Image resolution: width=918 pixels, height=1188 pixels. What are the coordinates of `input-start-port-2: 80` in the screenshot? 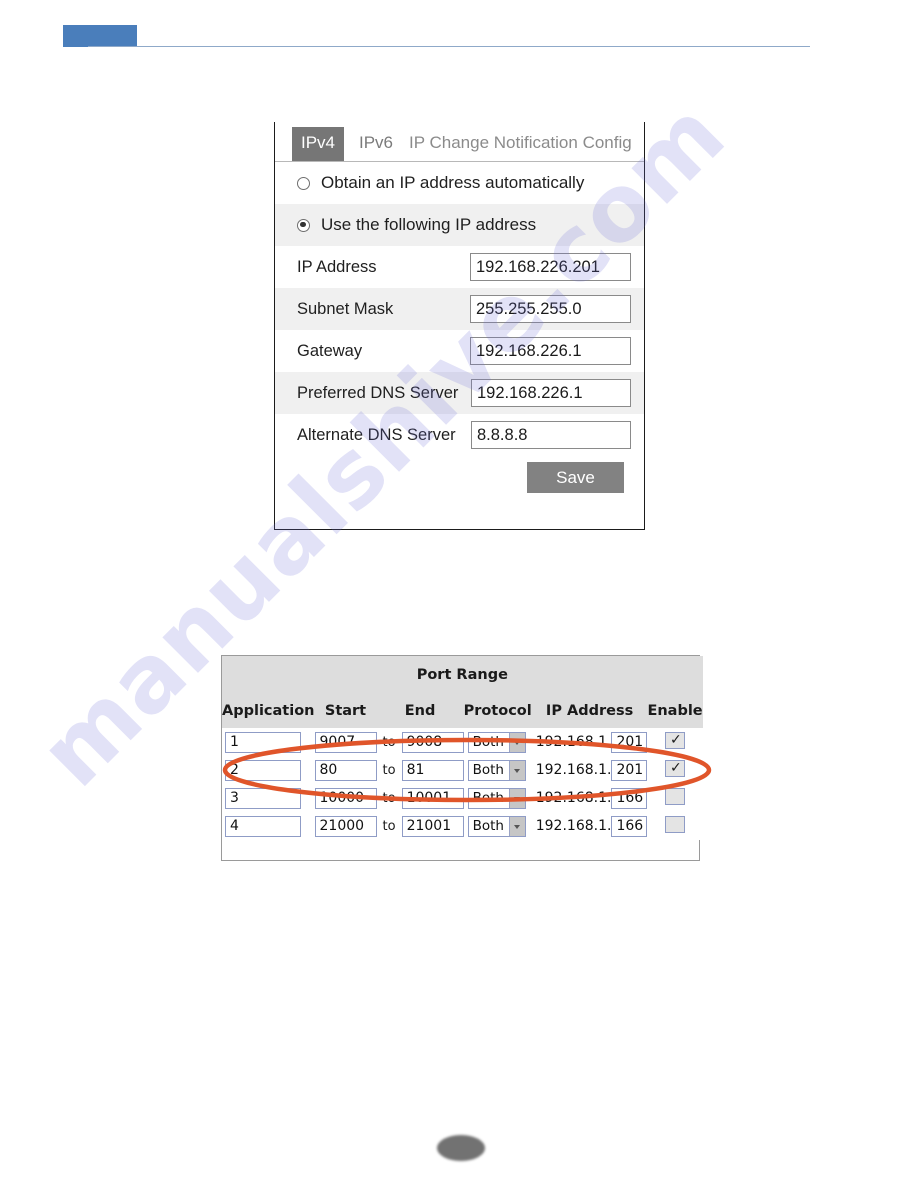 It's located at (345, 770).